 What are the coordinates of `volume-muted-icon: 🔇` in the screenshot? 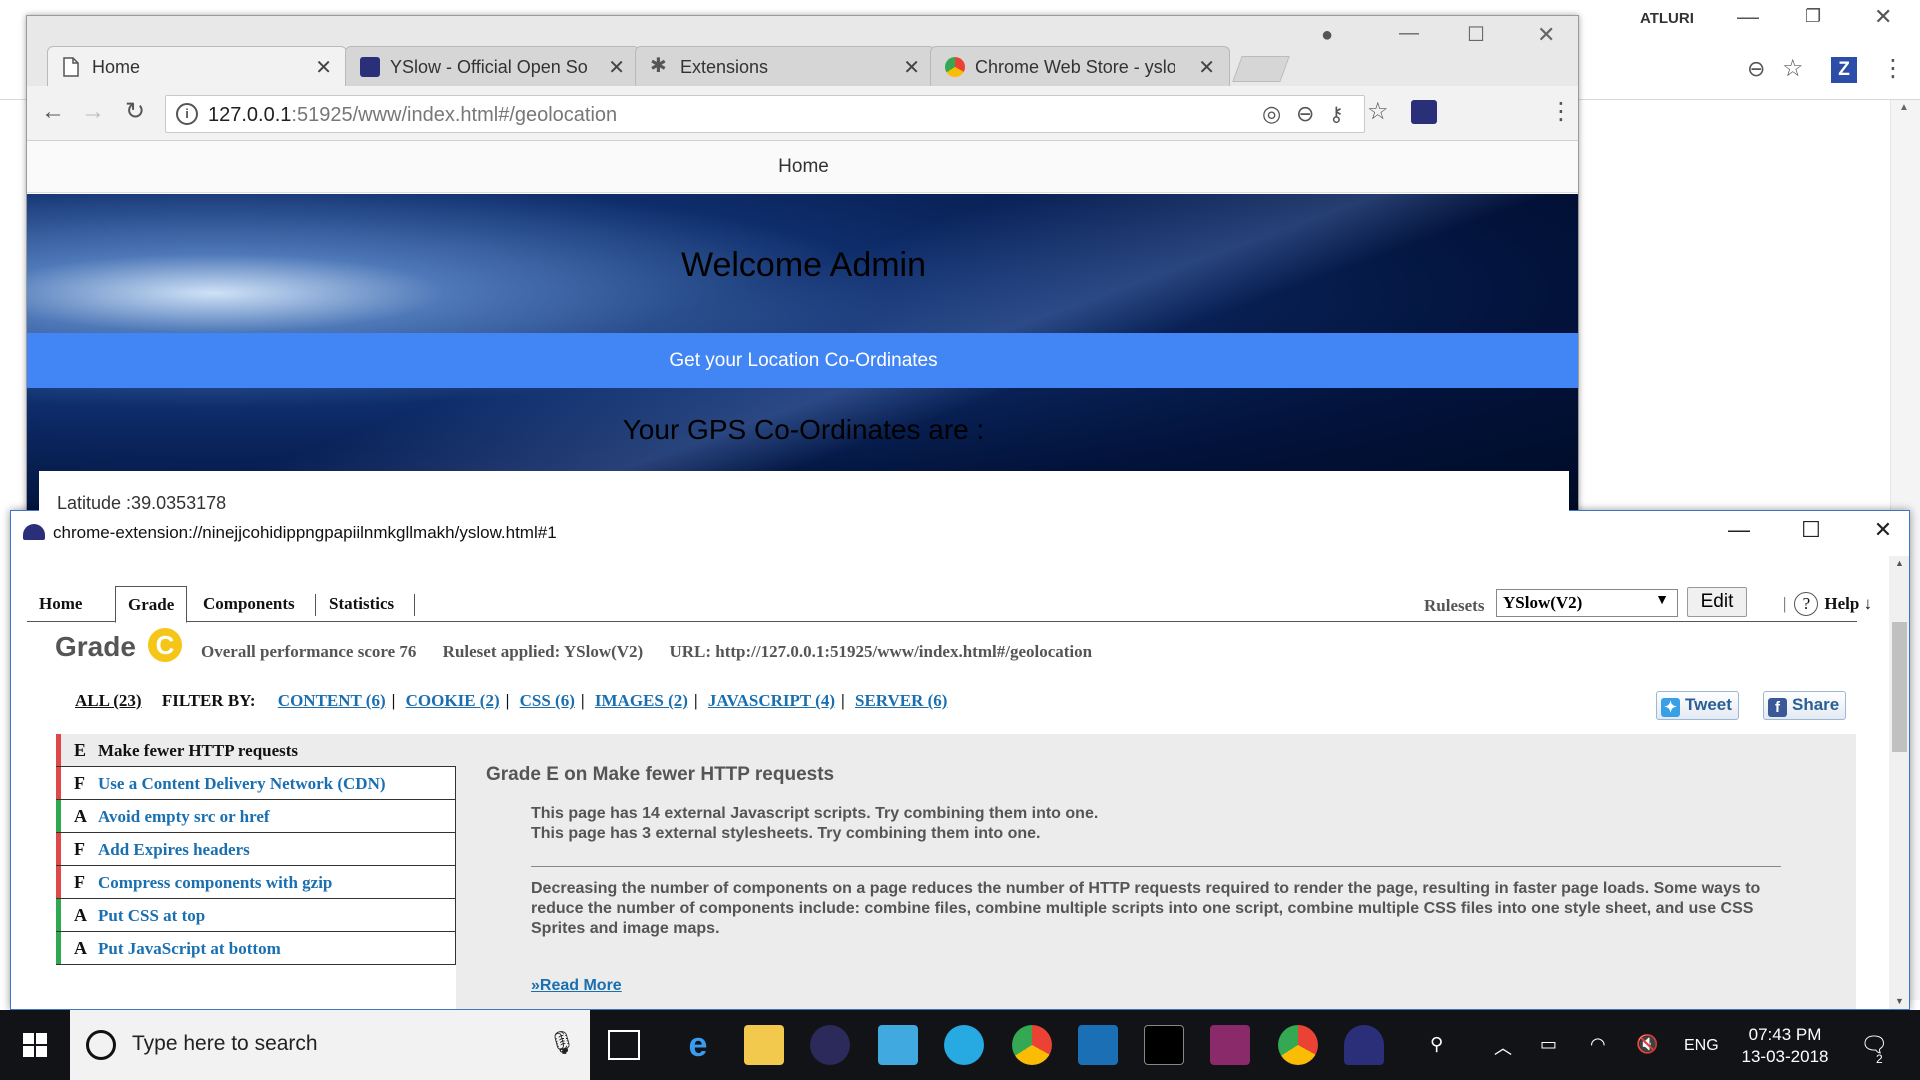 It's located at (1647, 1044).